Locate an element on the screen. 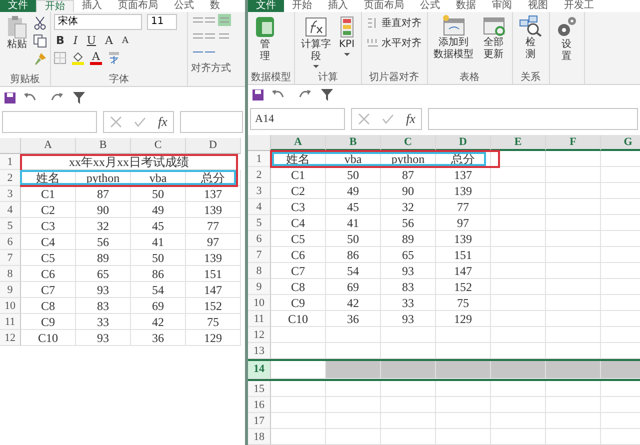  phonetic-icon is located at coordinates (113, 58).